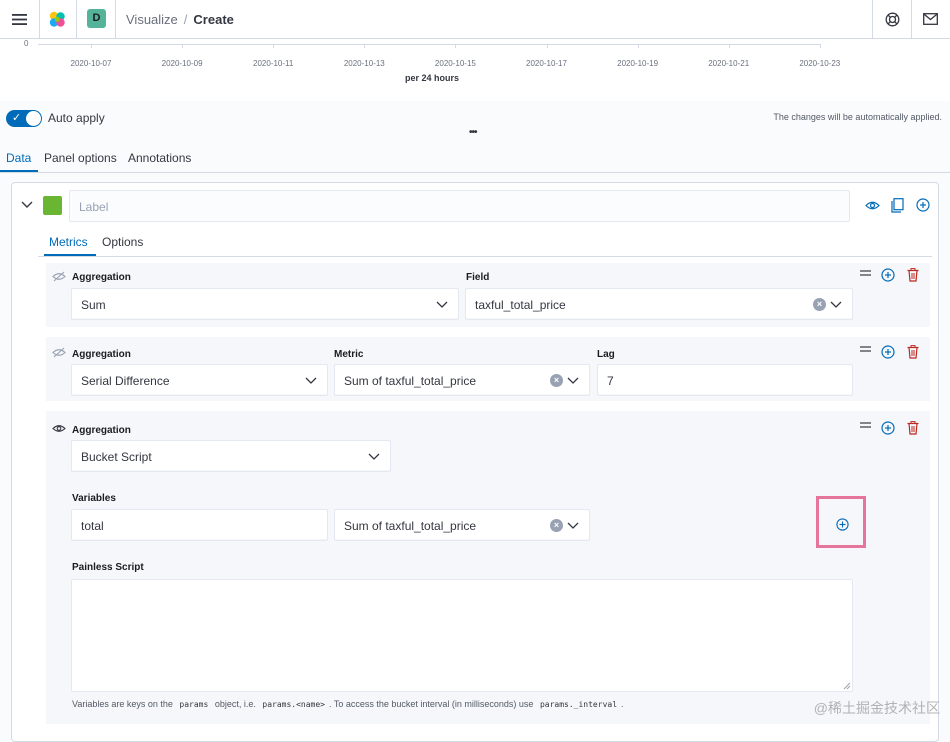  What do you see at coordinates (159, 158) in the screenshot?
I see `tab-annotations: Annotations` at bounding box center [159, 158].